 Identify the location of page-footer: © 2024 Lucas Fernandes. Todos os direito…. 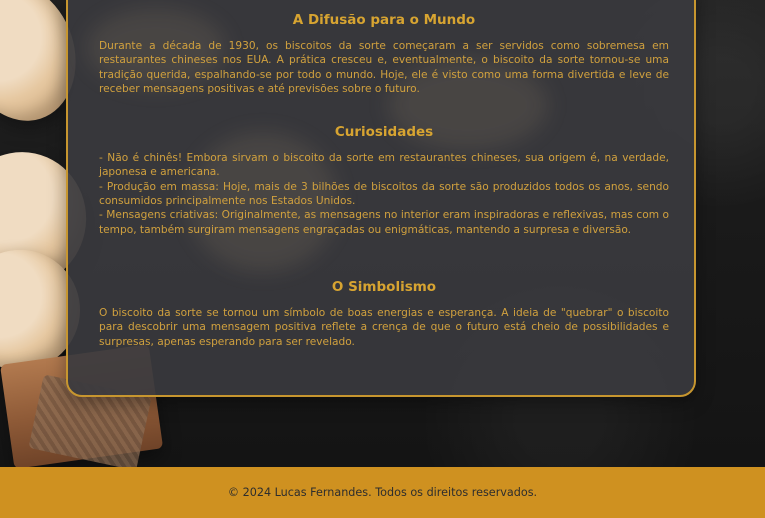
(382, 492).